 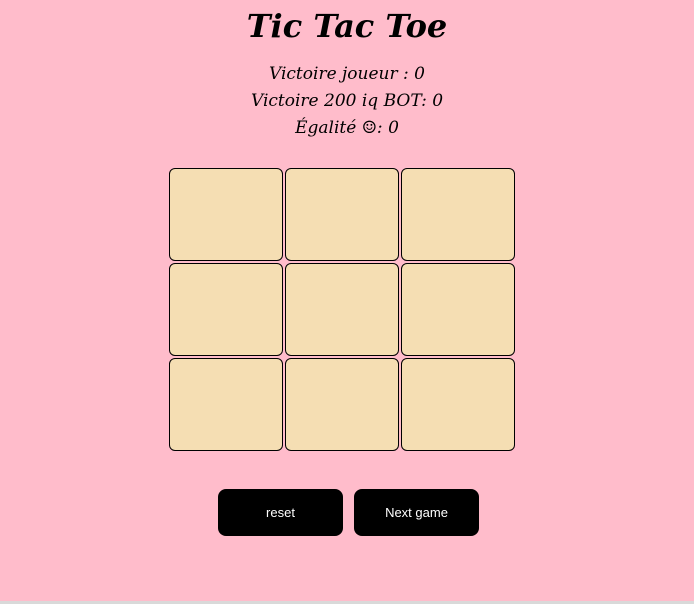 What do you see at coordinates (416, 512) in the screenshot?
I see `next-game-button: Next game` at bounding box center [416, 512].